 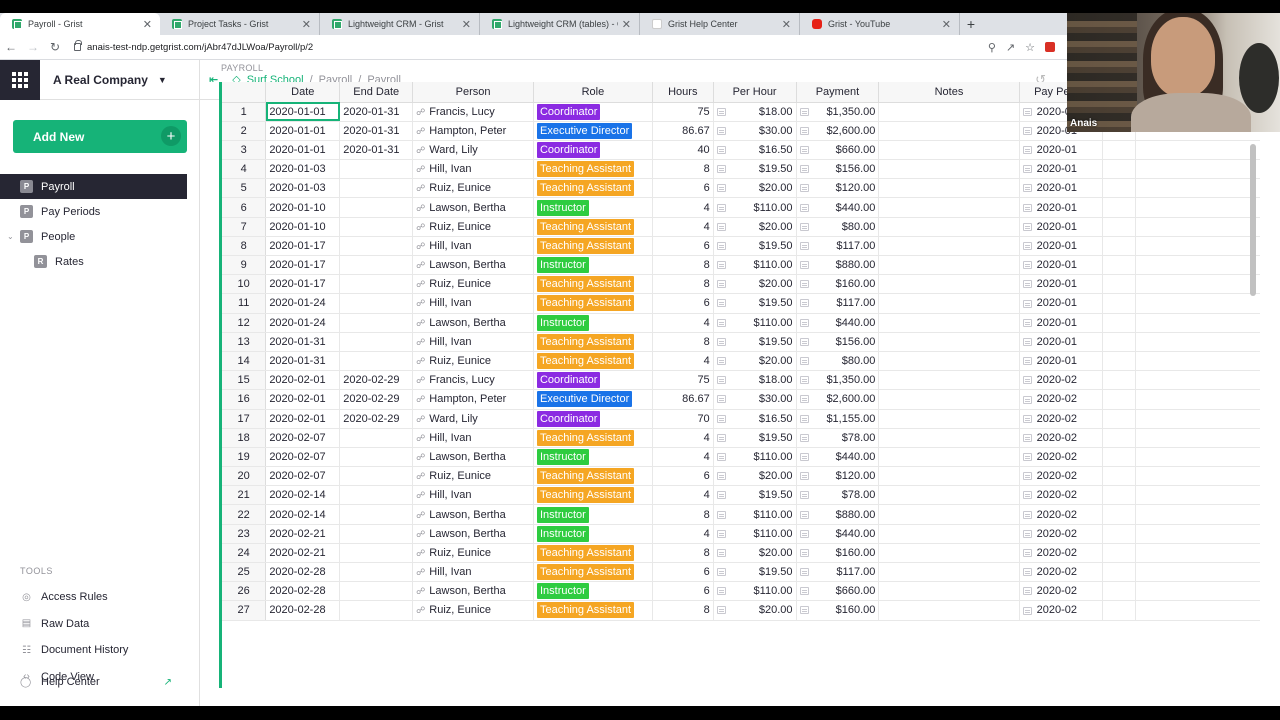 What do you see at coordinates (80, 24) in the screenshot?
I see `browser-tab: Payroll - Grist ✕` at bounding box center [80, 24].